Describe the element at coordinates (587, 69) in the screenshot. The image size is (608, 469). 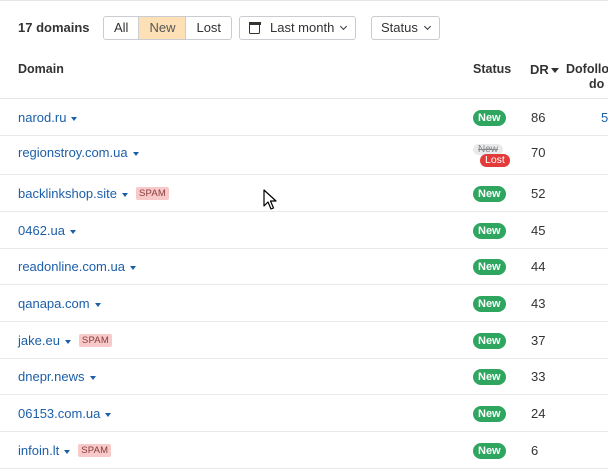
I see `dofollow-header-line1: Dofollo` at that location.